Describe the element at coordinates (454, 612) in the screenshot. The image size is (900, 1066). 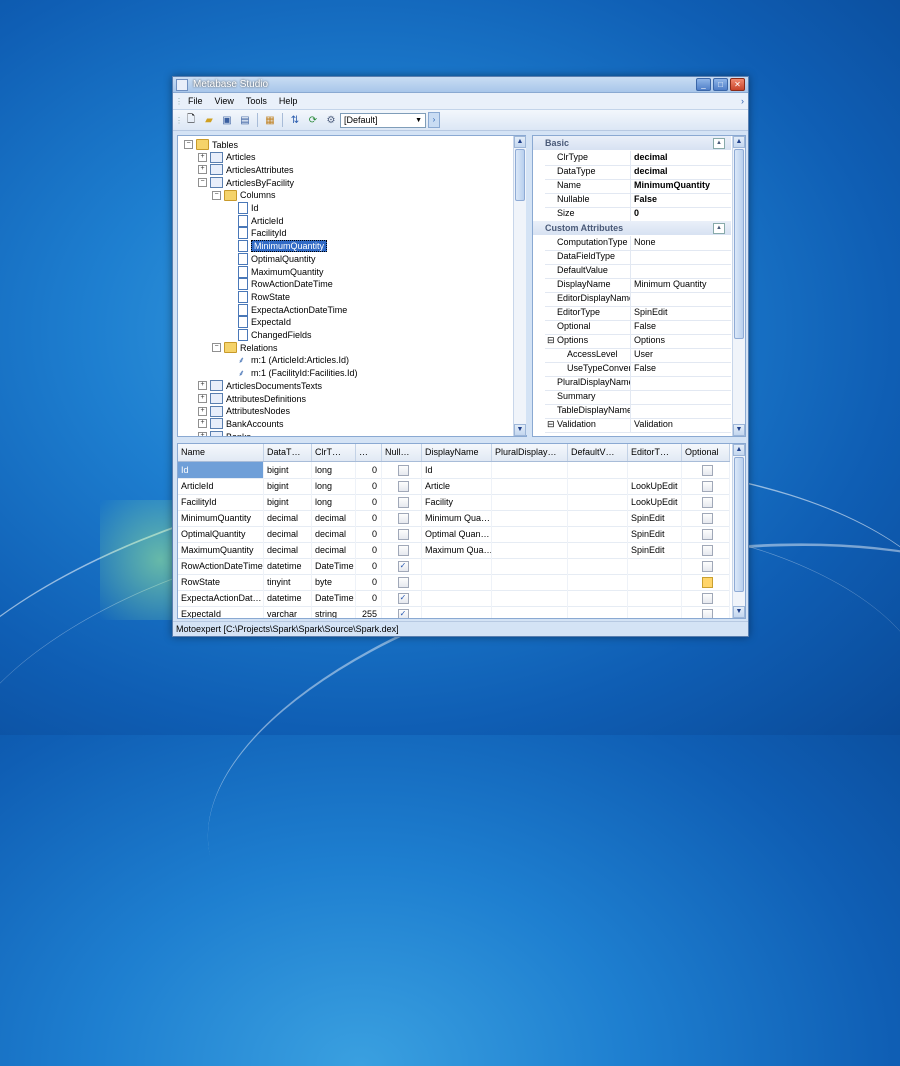
I see `table-row: ExpectaId varchar string 255 ✓` at that location.